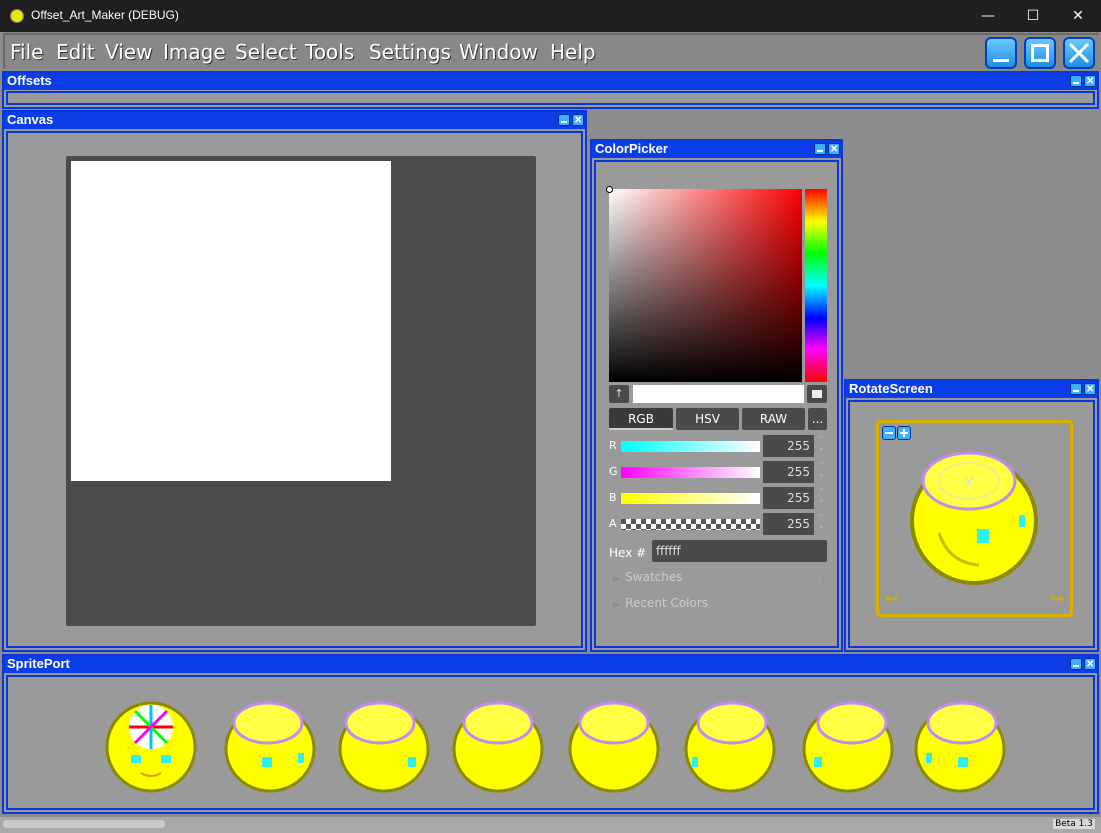 Image resolution: width=1101 pixels, height=833 pixels. I want to click on saturation-value-picker, so click(704, 284).